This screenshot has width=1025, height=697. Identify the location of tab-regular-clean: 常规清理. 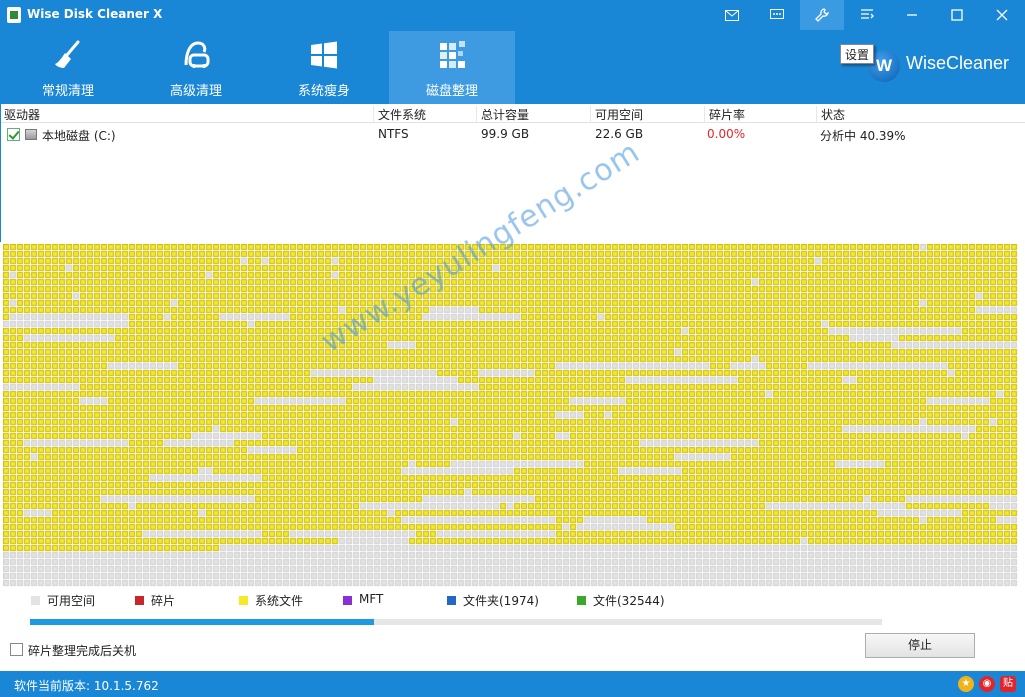
(68, 67).